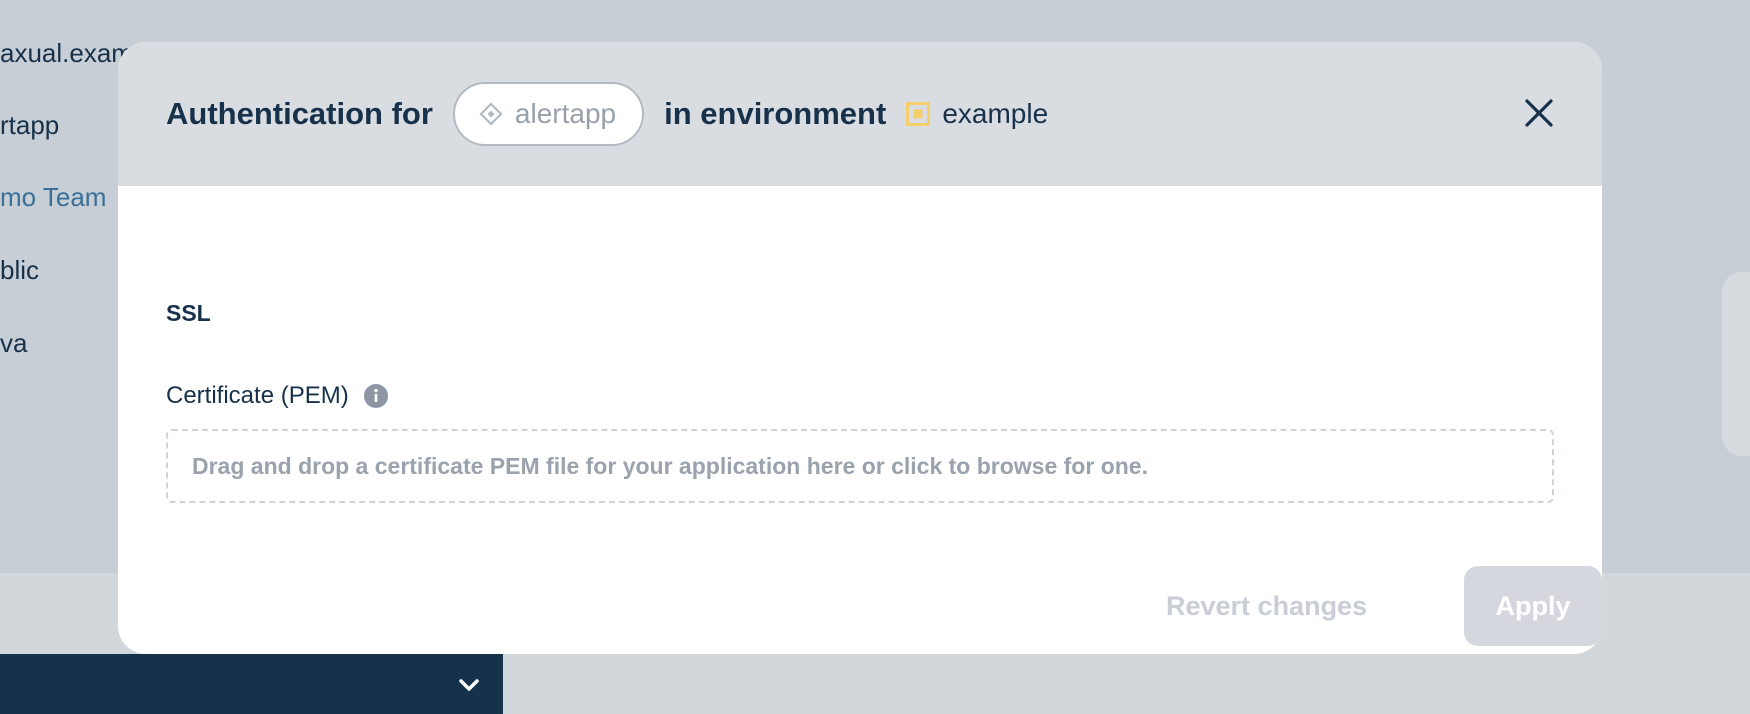 Image resolution: width=1750 pixels, height=714 pixels. I want to click on close-icon, so click(1539, 113).